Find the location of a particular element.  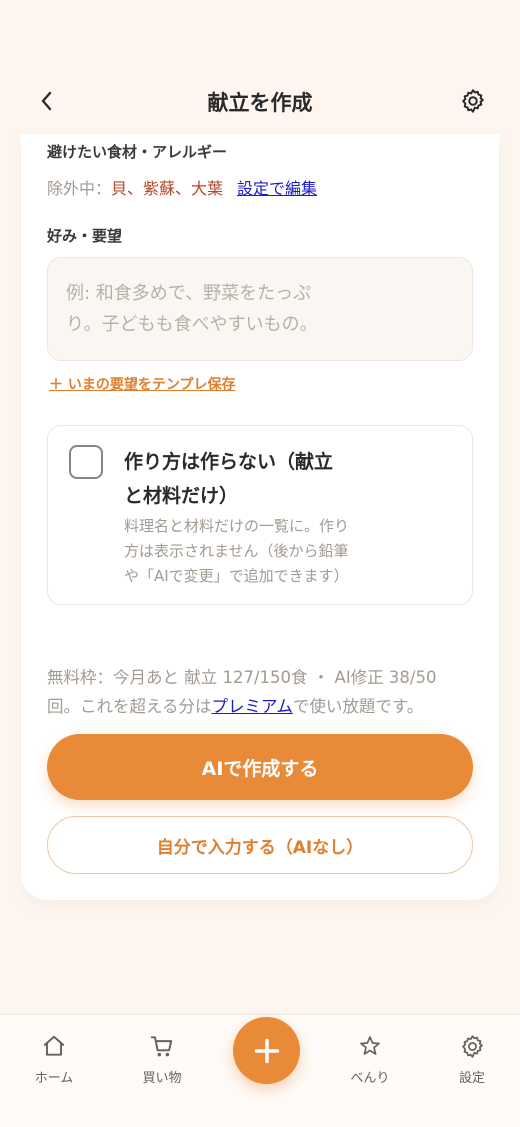

quota-line-2-suffix: で使い放題です。 is located at coordinates (358, 706).